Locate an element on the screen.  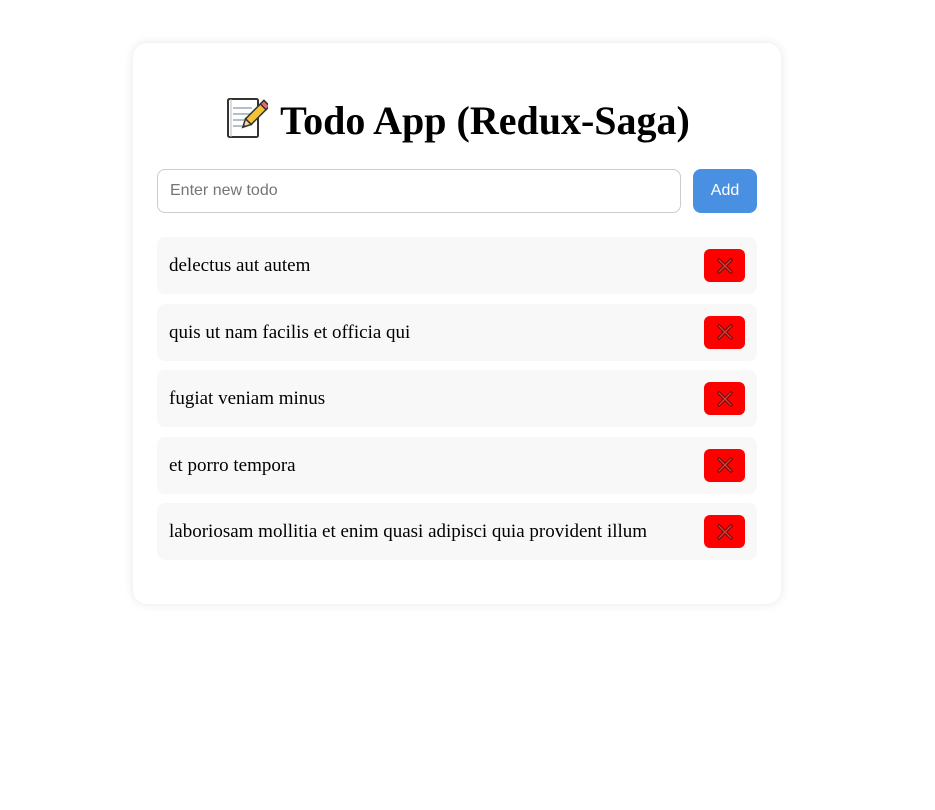
page-title: Todo App (Redux-Saga) is located at coordinates (457, 124).